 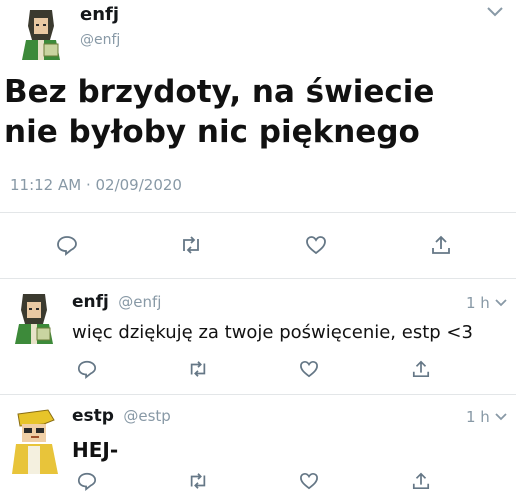 I want to click on enfj-avatar-icon, so click(x=41, y=33).